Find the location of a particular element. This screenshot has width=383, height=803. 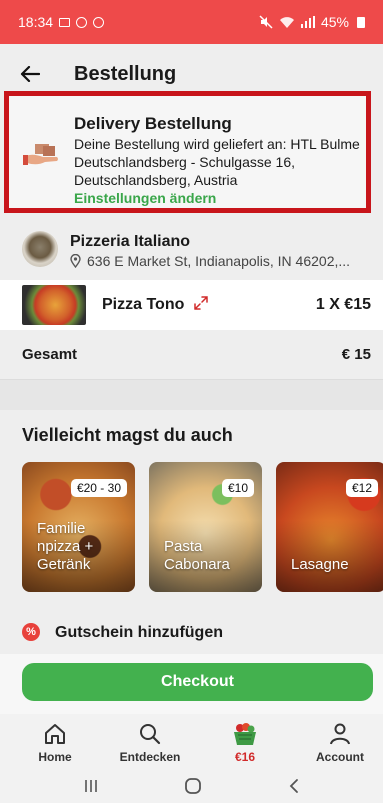

nav-discover-label: Entdecken is located at coordinates (150, 757).